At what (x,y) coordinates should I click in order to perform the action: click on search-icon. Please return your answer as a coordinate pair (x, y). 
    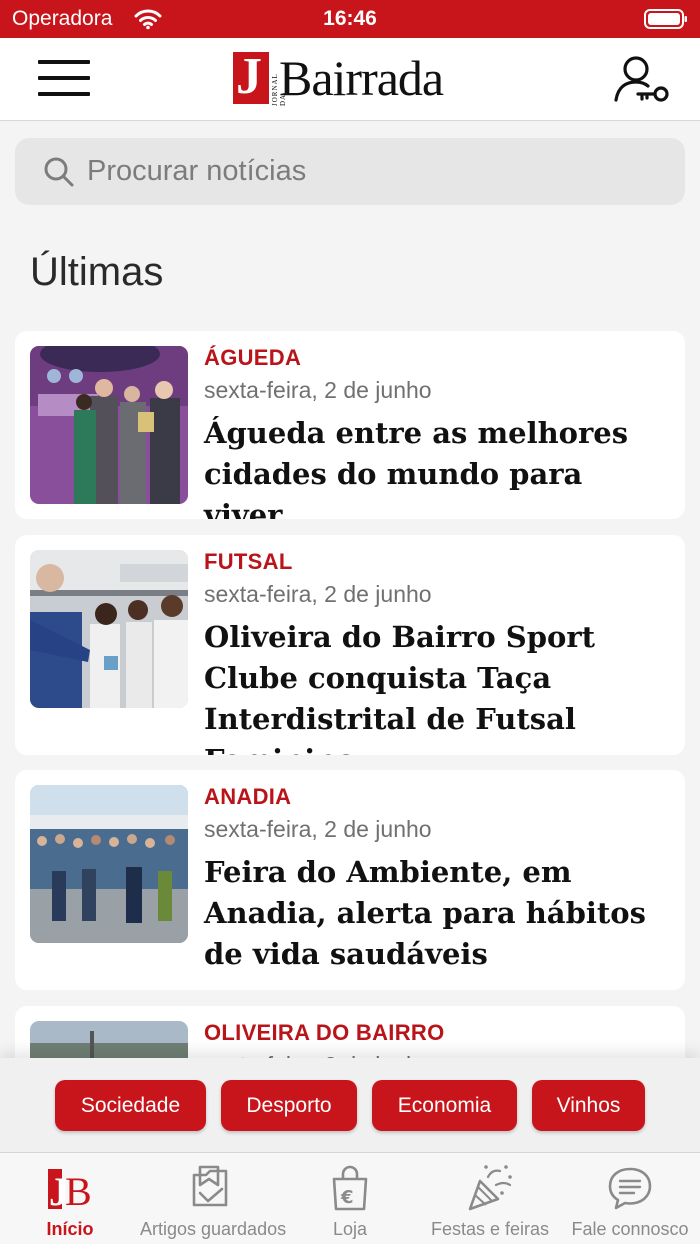
    Looking at the image, I should click on (59, 172).